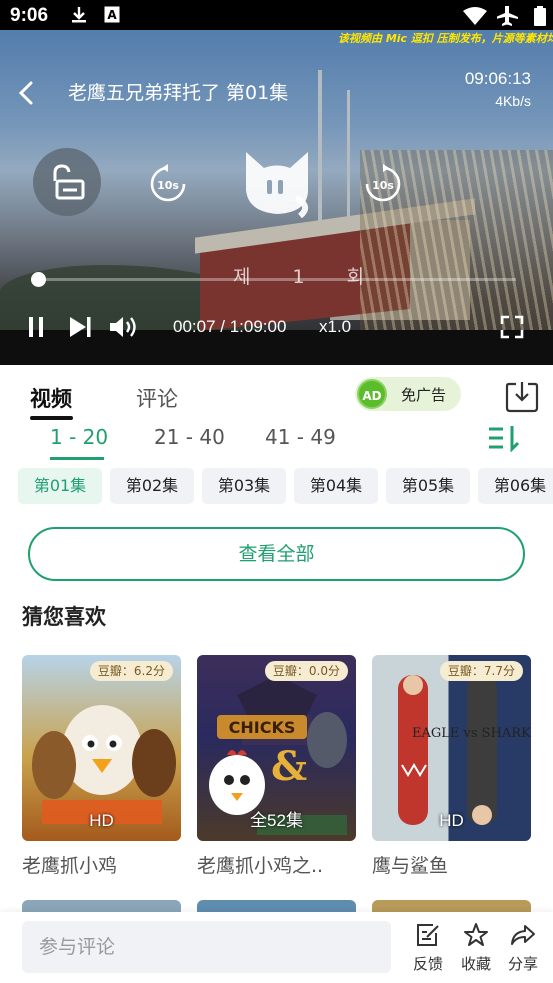 The width and height of the screenshot is (553, 983). I want to click on rewind-label: 10s, so click(168, 185).